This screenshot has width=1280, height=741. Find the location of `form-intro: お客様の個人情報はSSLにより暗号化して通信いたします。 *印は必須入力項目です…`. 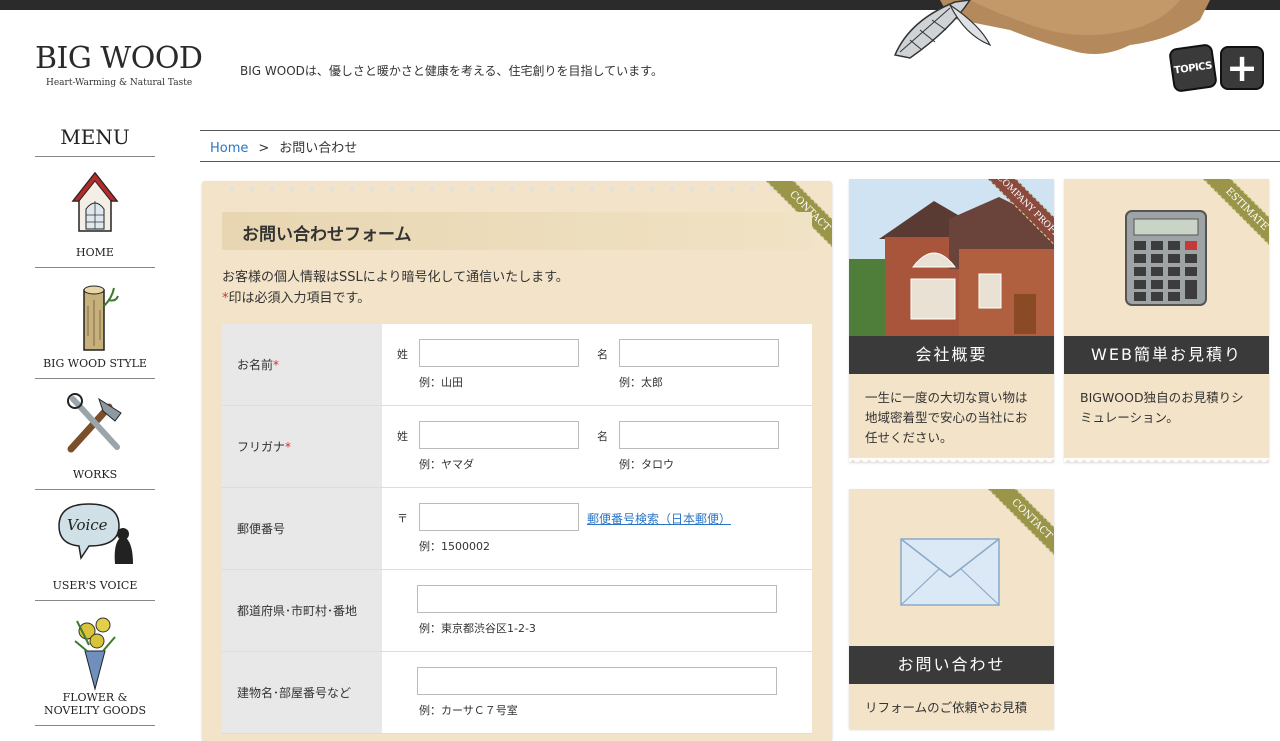

form-intro: お客様の個人情報はSSLにより暗号化して通信いたします。 *印は必須入力項目です… is located at coordinates (395, 288).